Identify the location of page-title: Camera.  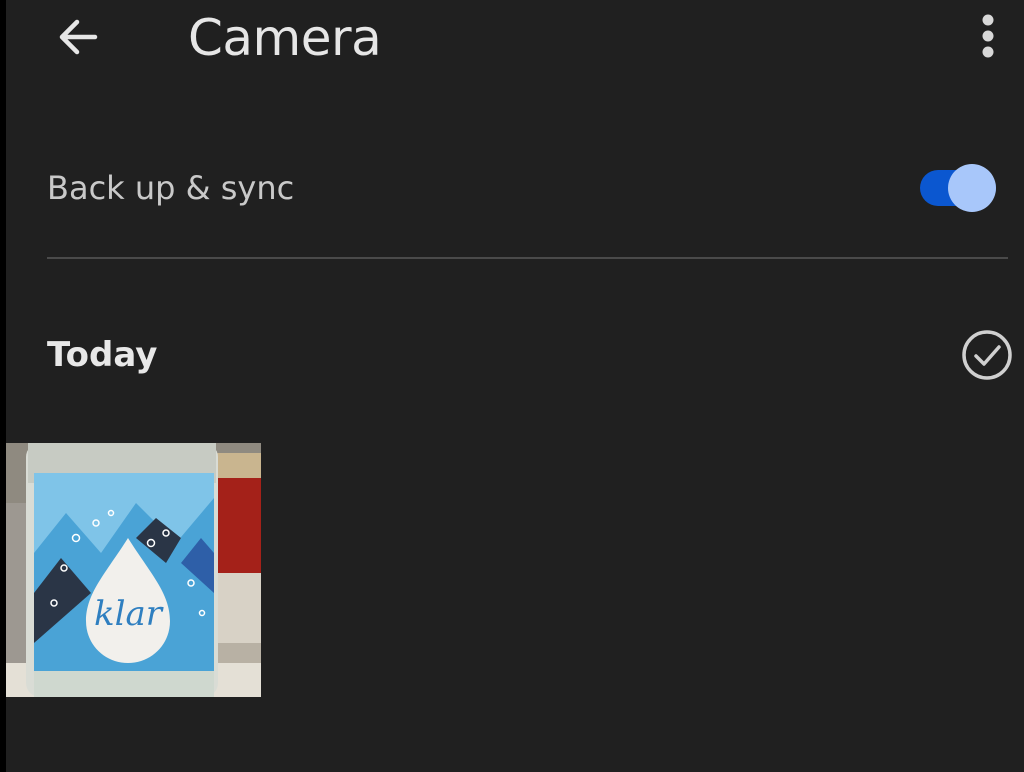
(285, 38).